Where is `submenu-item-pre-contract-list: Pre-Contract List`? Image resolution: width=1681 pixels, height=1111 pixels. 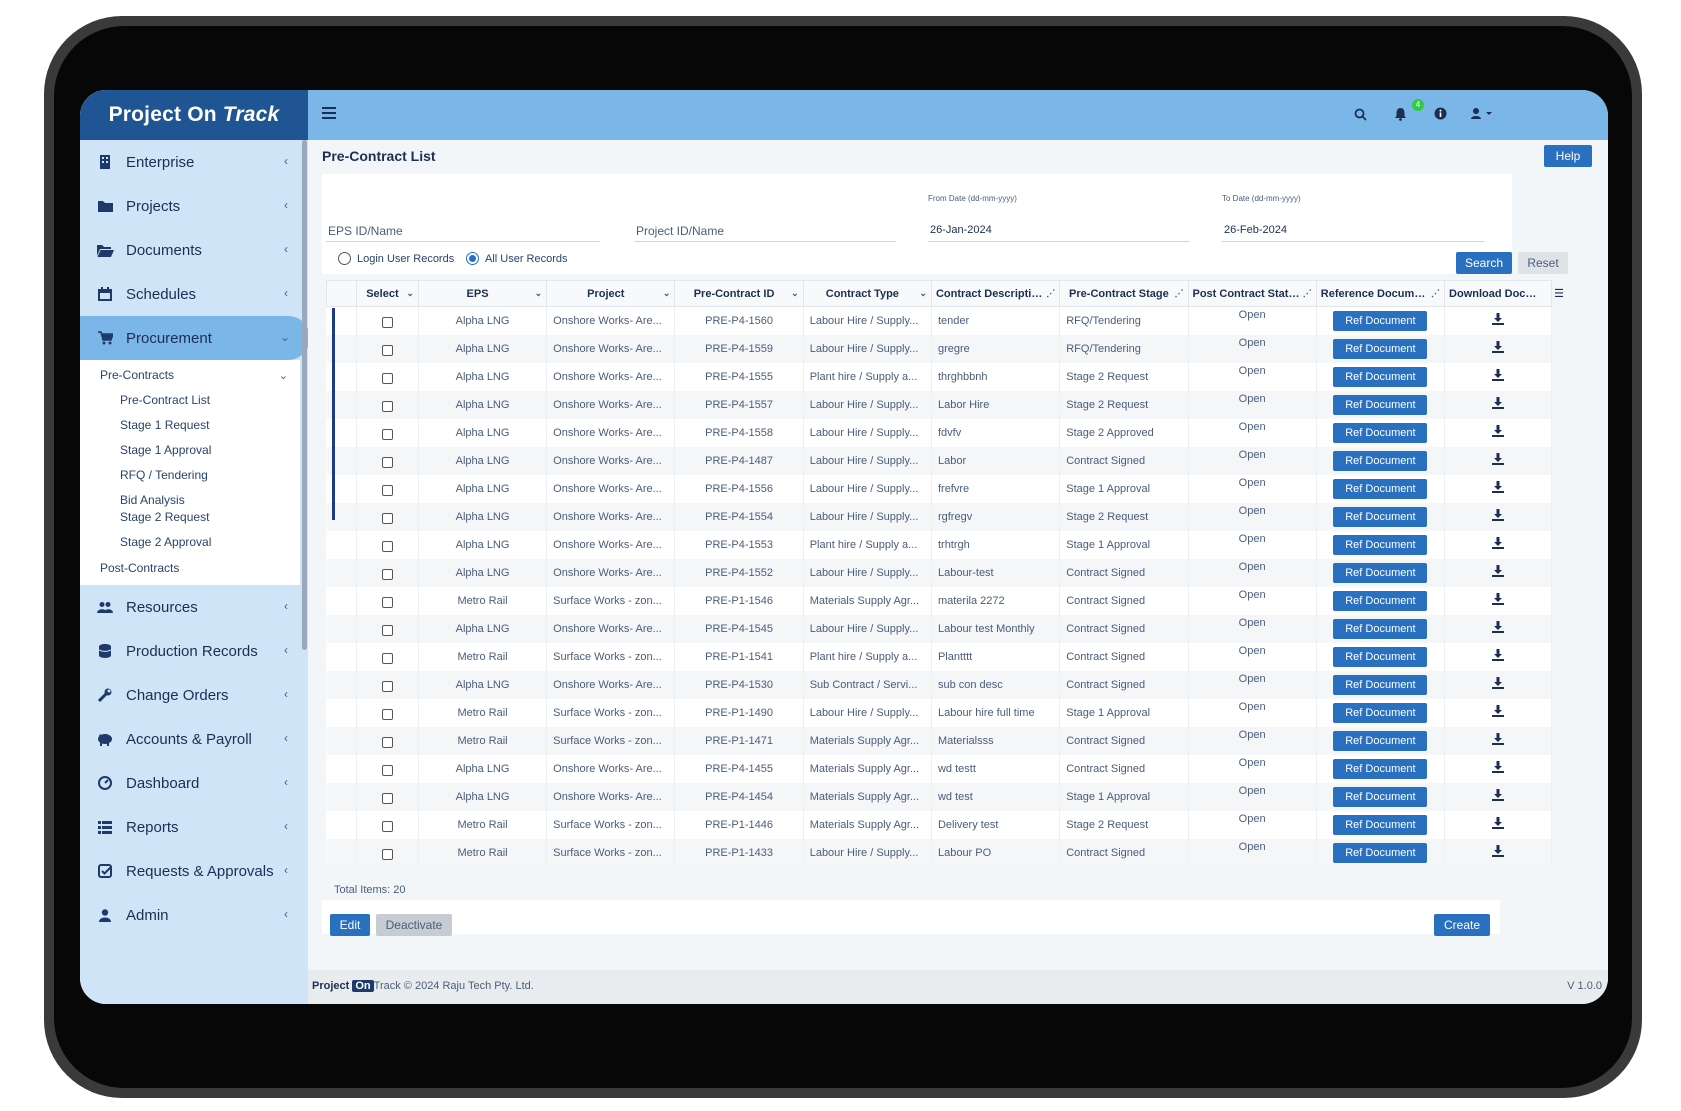 submenu-item-pre-contract-list: Pre-Contract List is located at coordinates (190, 400).